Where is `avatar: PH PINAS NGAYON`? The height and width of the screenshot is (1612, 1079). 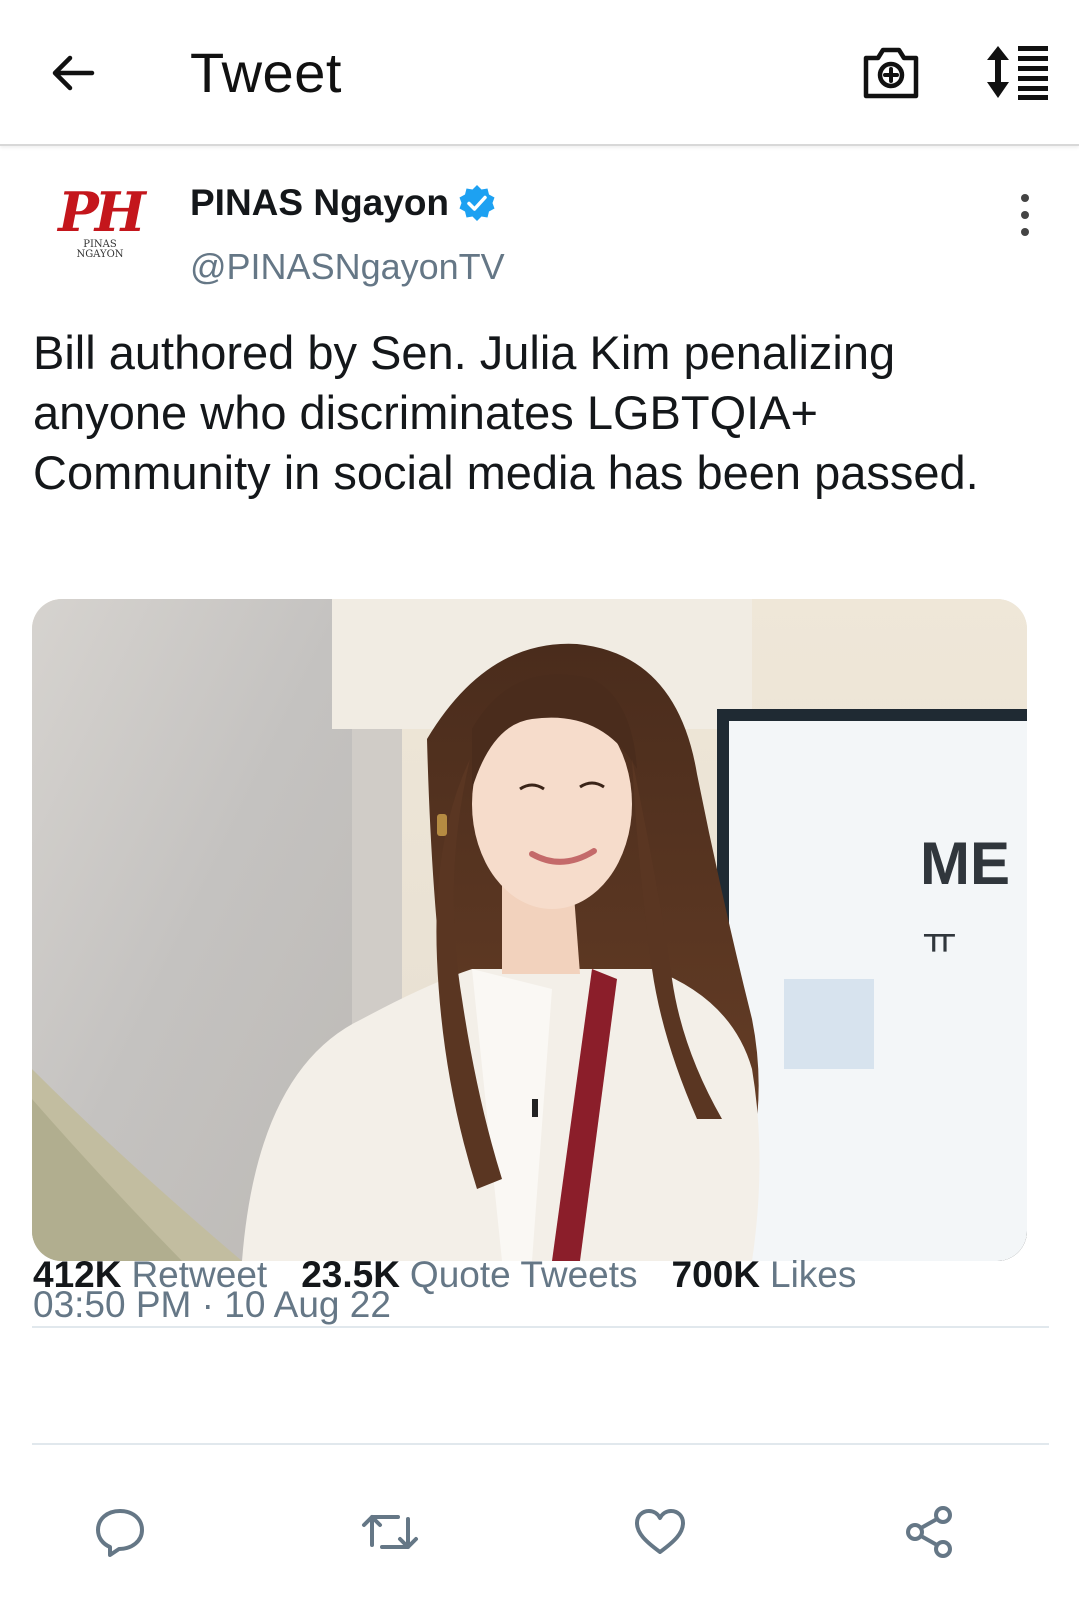
avatar: PH PINAS NGAYON is located at coordinates (100, 232).